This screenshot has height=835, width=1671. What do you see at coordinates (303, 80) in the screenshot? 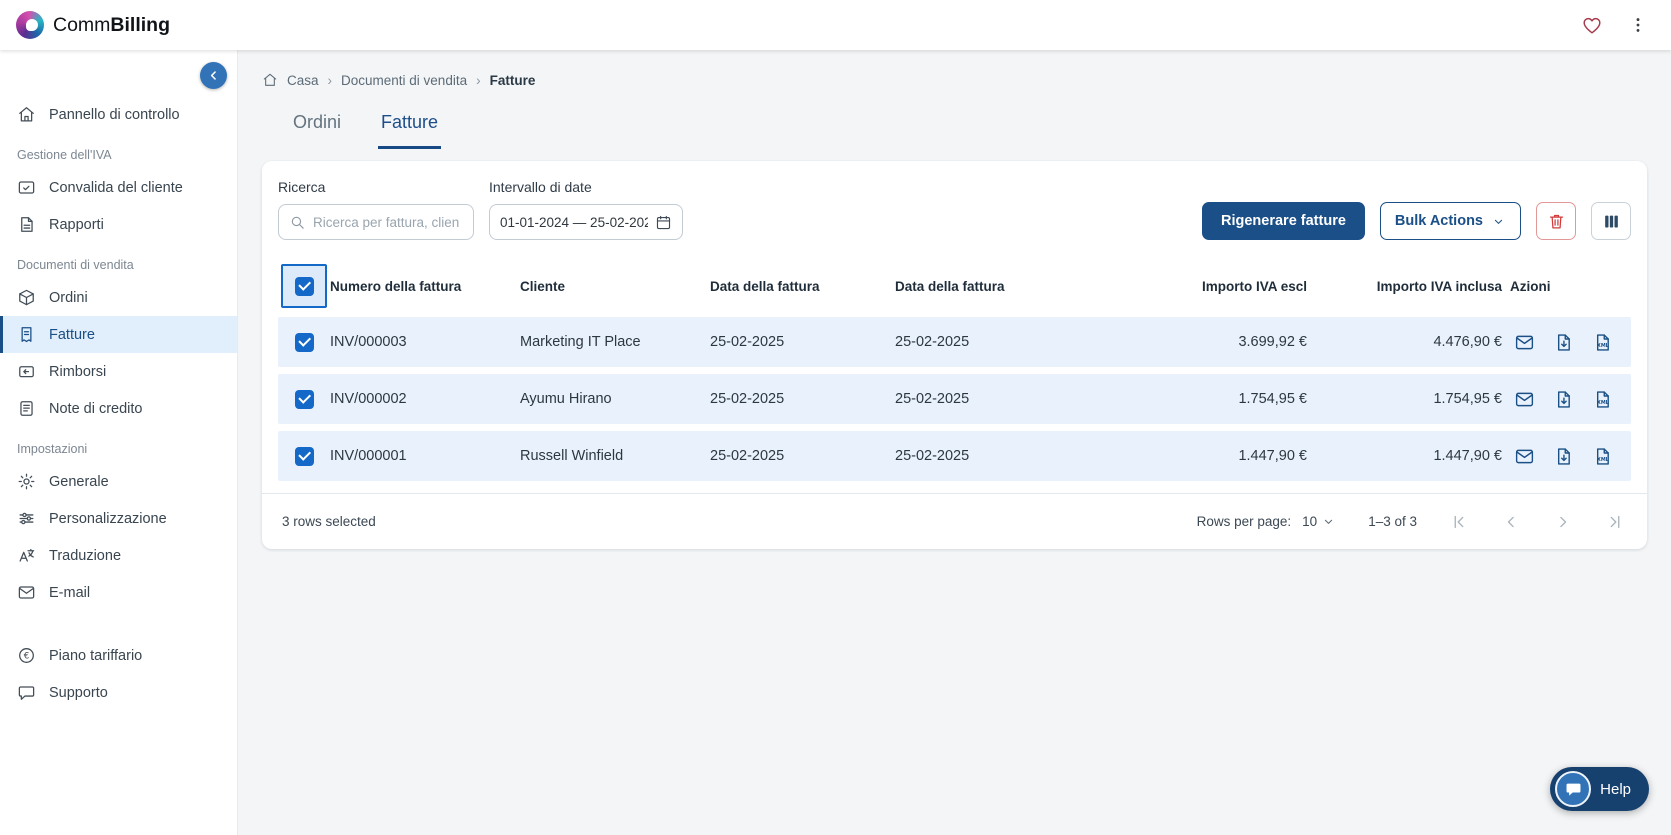
I see `breadcrumb-item-casa: Casa` at bounding box center [303, 80].